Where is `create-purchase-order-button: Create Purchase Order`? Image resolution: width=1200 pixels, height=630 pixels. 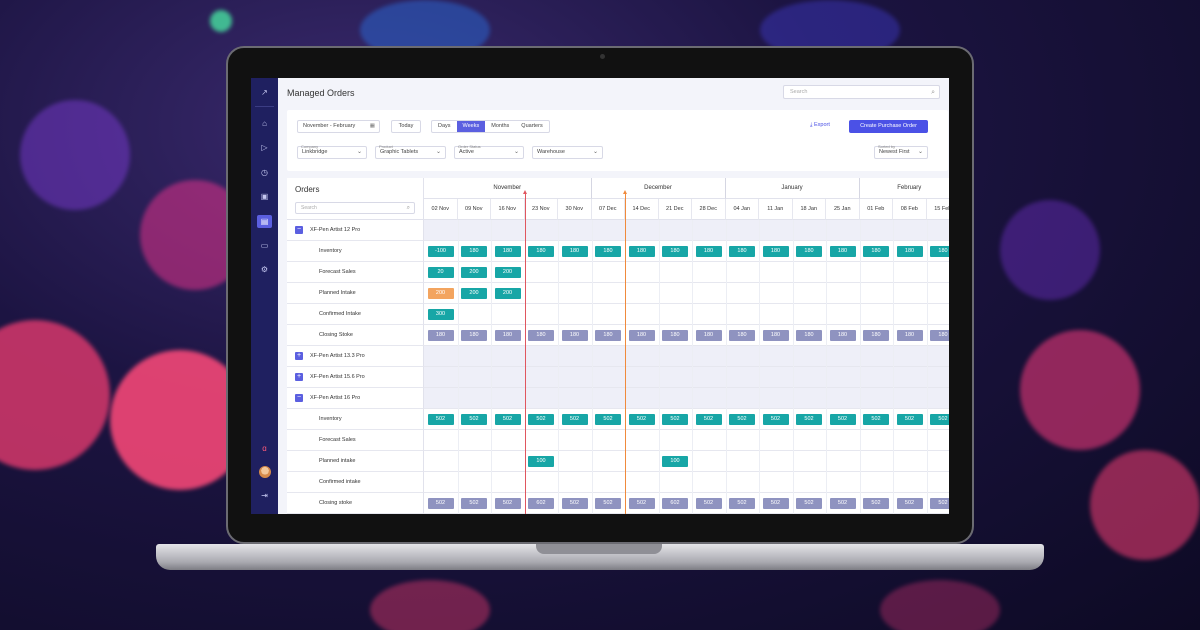 create-purchase-order-button: Create Purchase Order is located at coordinates (888, 126).